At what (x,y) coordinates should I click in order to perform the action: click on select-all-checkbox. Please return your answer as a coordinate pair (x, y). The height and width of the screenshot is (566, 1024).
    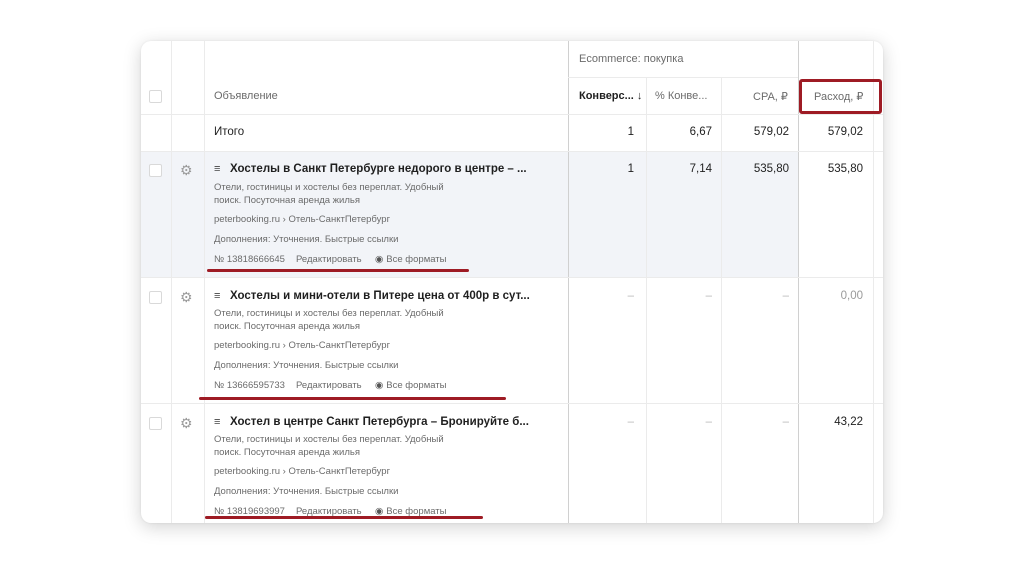
    Looking at the image, I should click on (155, 96).